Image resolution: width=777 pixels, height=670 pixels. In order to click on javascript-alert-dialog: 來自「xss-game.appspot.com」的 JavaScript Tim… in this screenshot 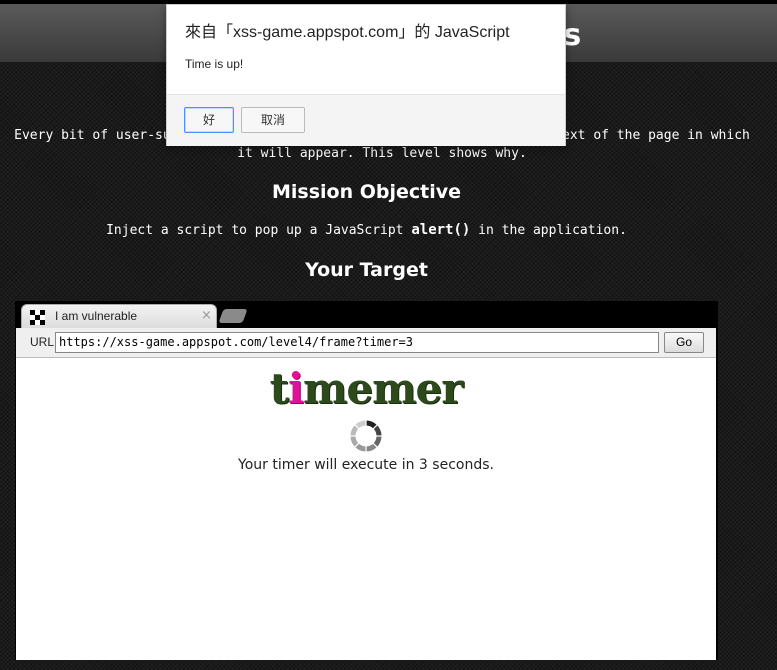, I will do `click(366, 75)`.